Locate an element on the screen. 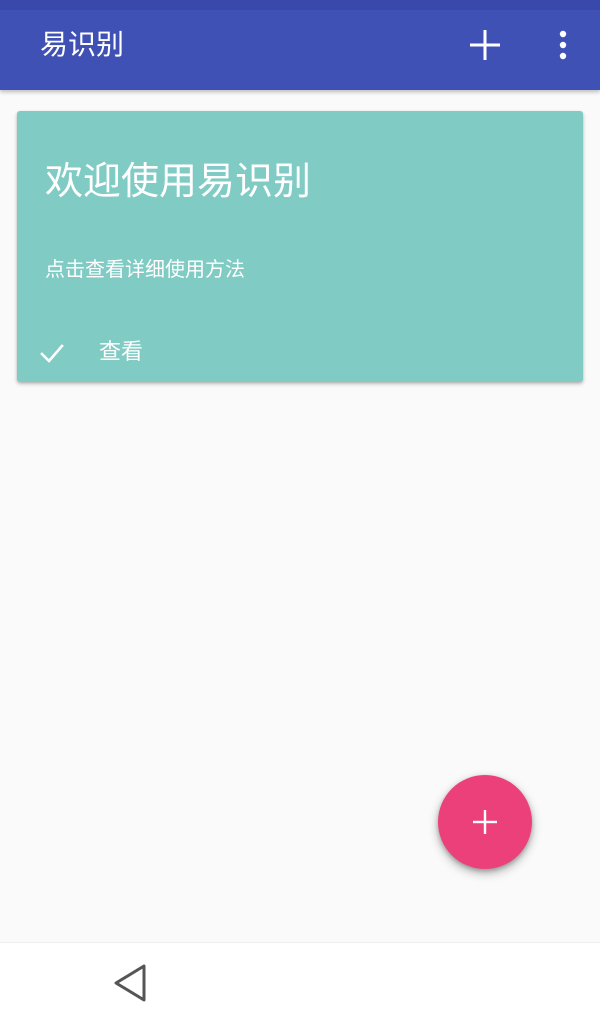 Image resolution: width=600 pixels, height=1022 pixels. check-icon is located at coordinates (52, 353).